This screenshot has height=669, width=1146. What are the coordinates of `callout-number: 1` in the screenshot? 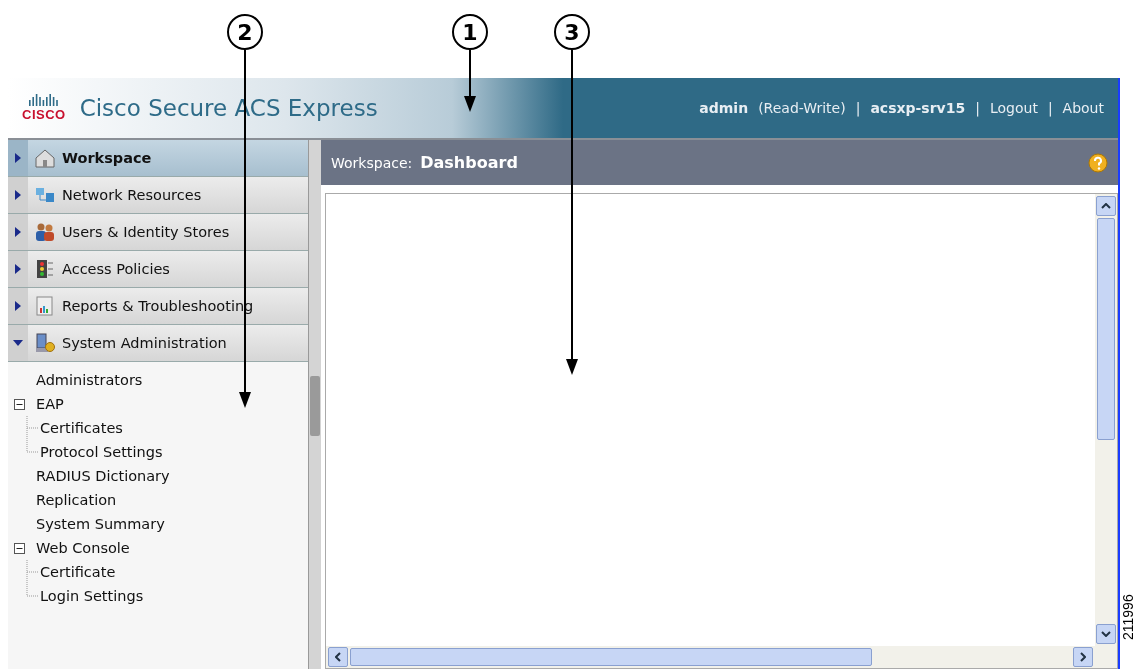 It's located at (470, 32).